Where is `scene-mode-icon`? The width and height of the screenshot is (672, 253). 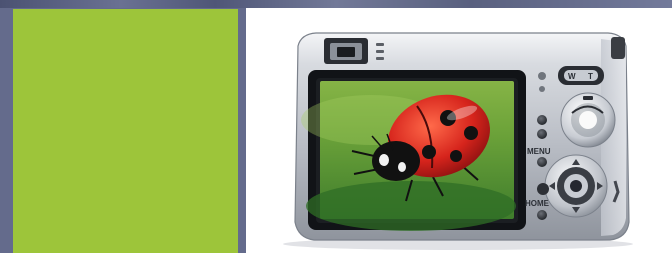 scene-mode-icon is located at coordinates (542, 89).